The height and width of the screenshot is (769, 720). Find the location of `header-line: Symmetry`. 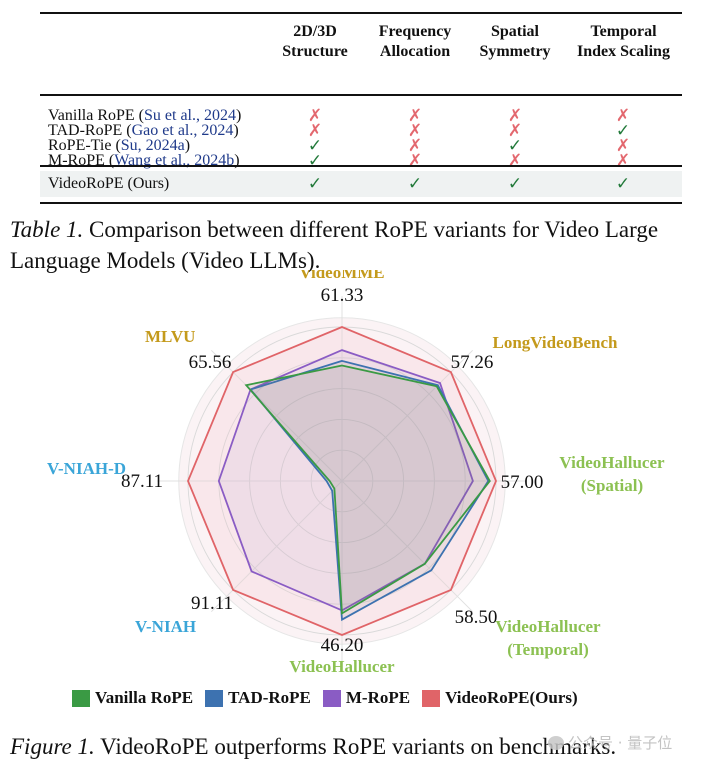

header-line: Symmetry is located at coordinates (515, 51).